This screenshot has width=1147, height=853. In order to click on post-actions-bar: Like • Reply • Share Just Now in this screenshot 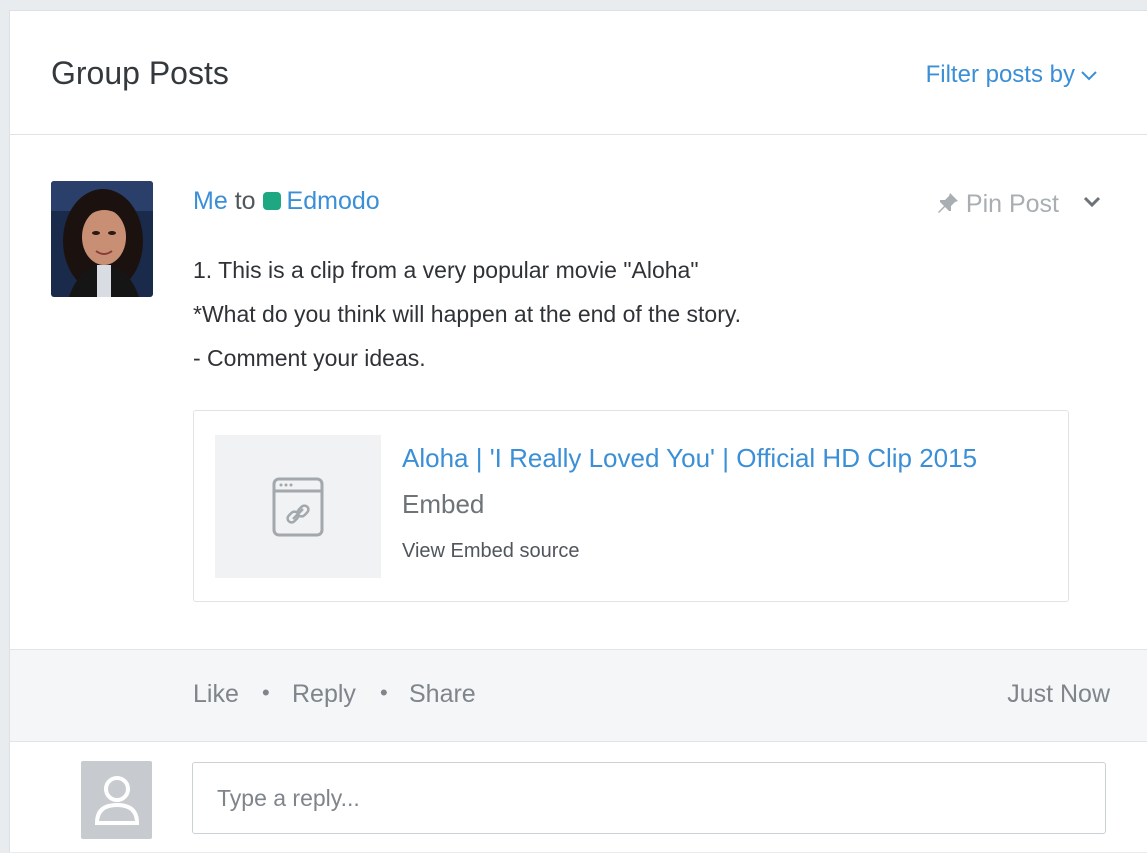, I will do `click(578, 695)`.